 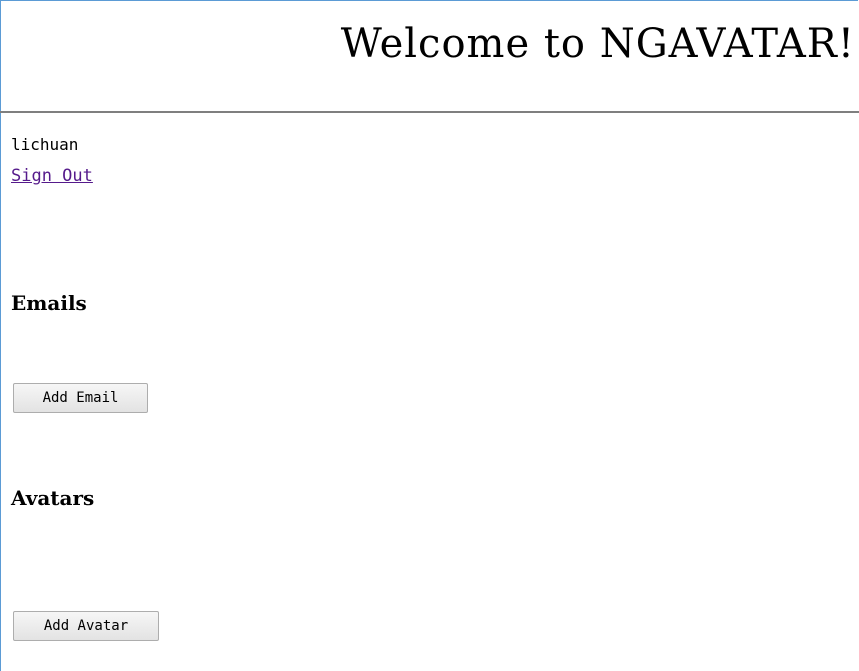 I want to click on emails-heading: Emails, so click(x=49, y=303).